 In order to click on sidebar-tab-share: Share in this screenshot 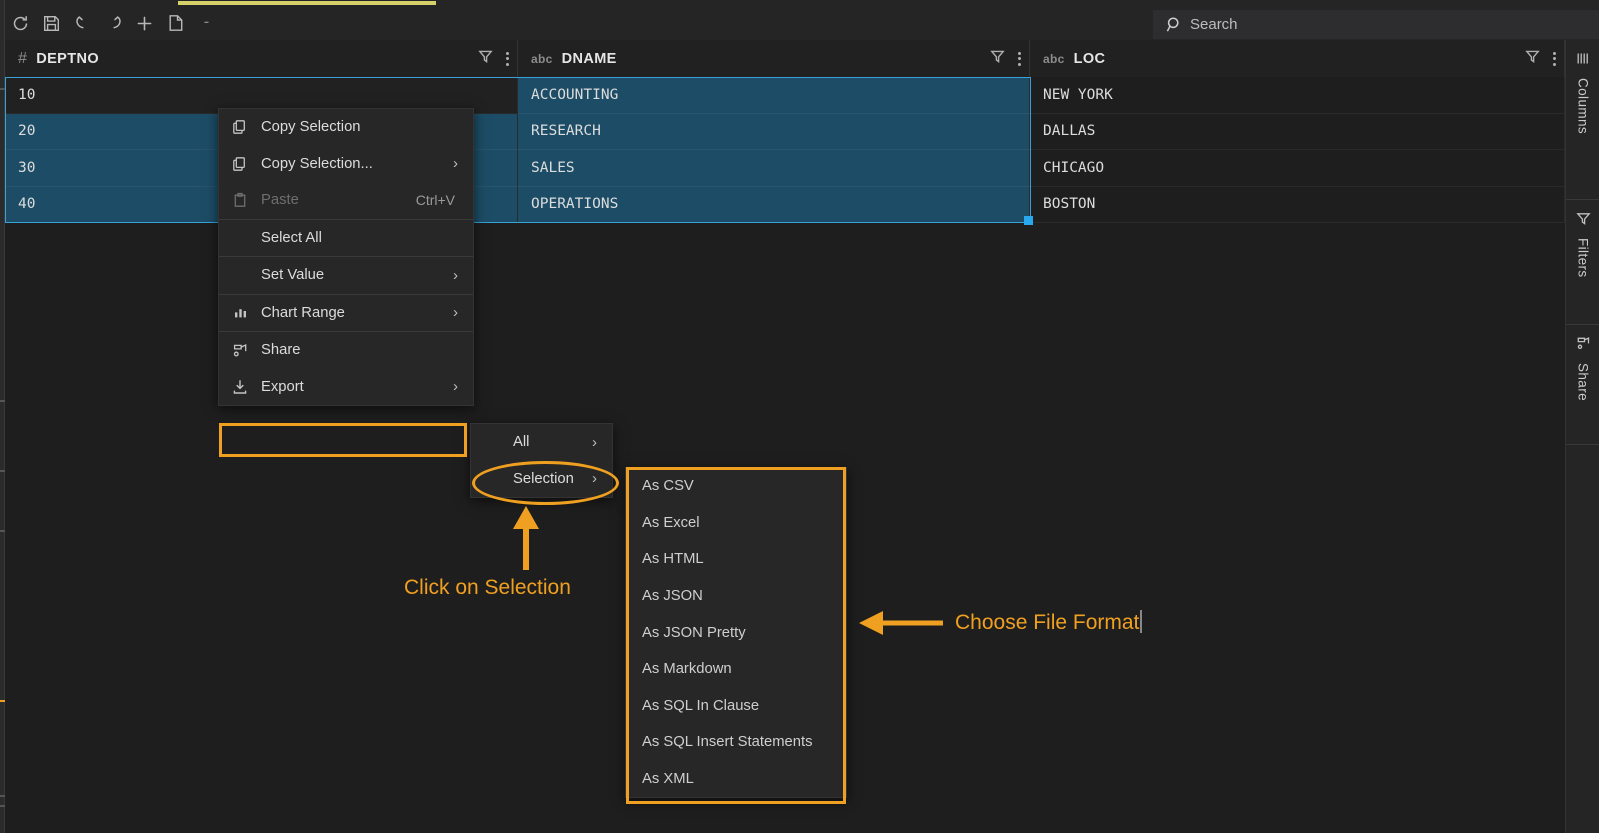, I will do `click(1582, 385)`.